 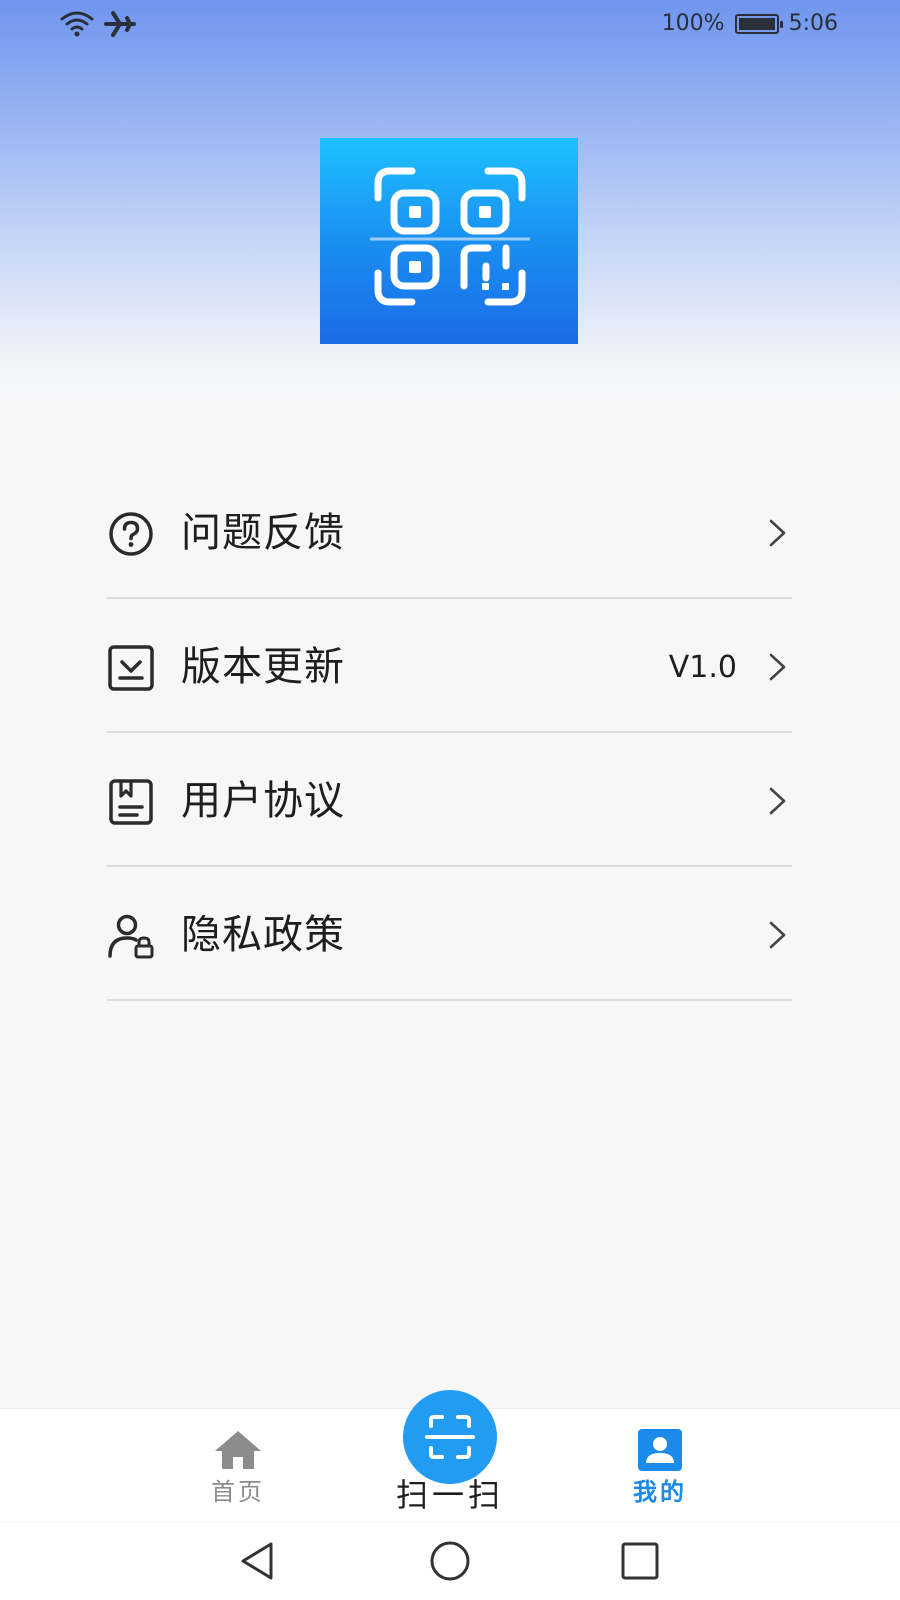 I want to click on home-icon, so click(x=238, y=1450).